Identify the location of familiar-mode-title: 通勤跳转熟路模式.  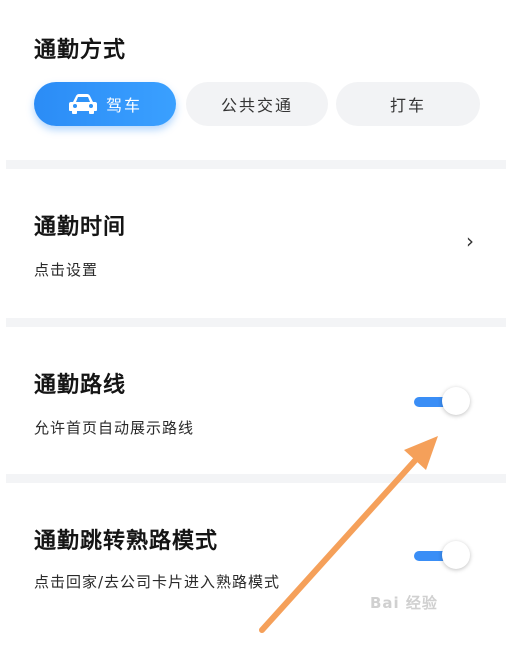
(126, 541).